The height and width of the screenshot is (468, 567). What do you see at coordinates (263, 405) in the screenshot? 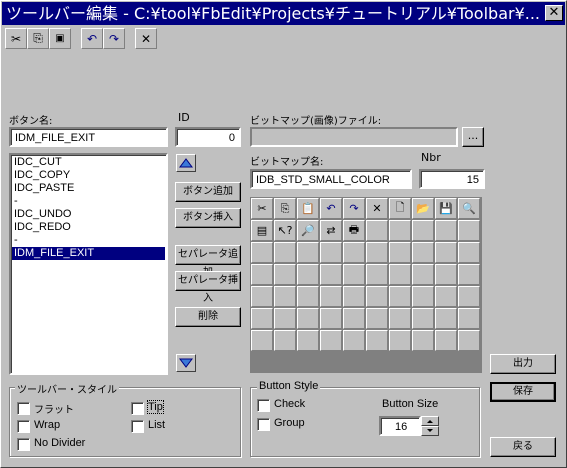
I see `check-checkbox` at bounding box center [263, 405].